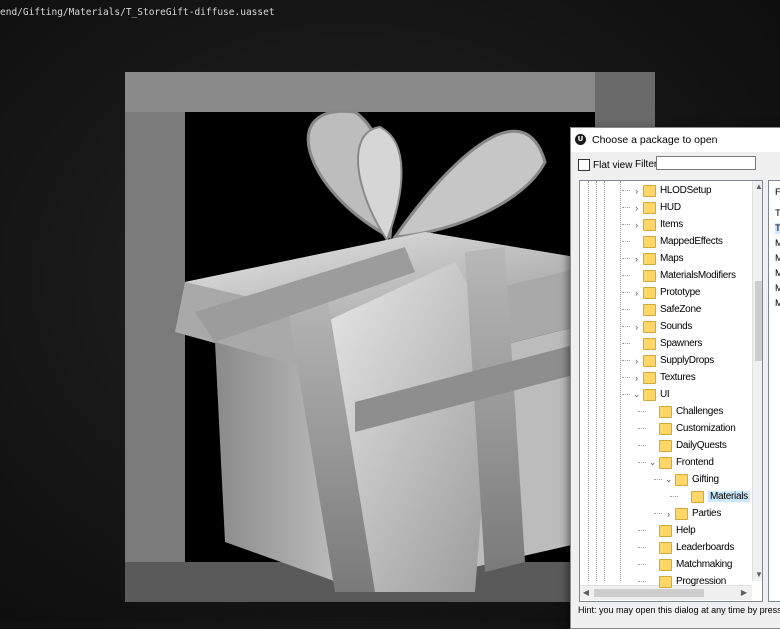 This screenshot has height=629, width=780. Describe the element at coordinates (680, 292) in the screenshot. I see `tree-item-label: Prototype` at that location.